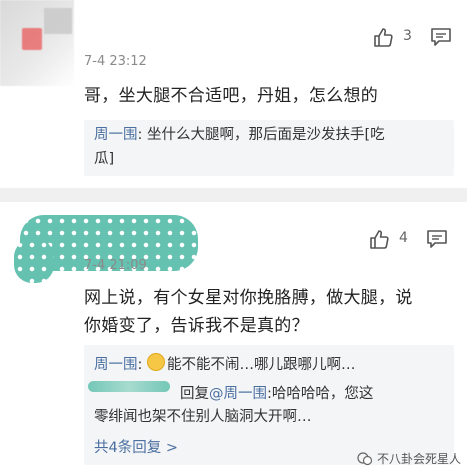  What do you see at coordinates (365, 458) in the screenshot?
I see `wechat-logo-icon` at bounding box center [365, 458].